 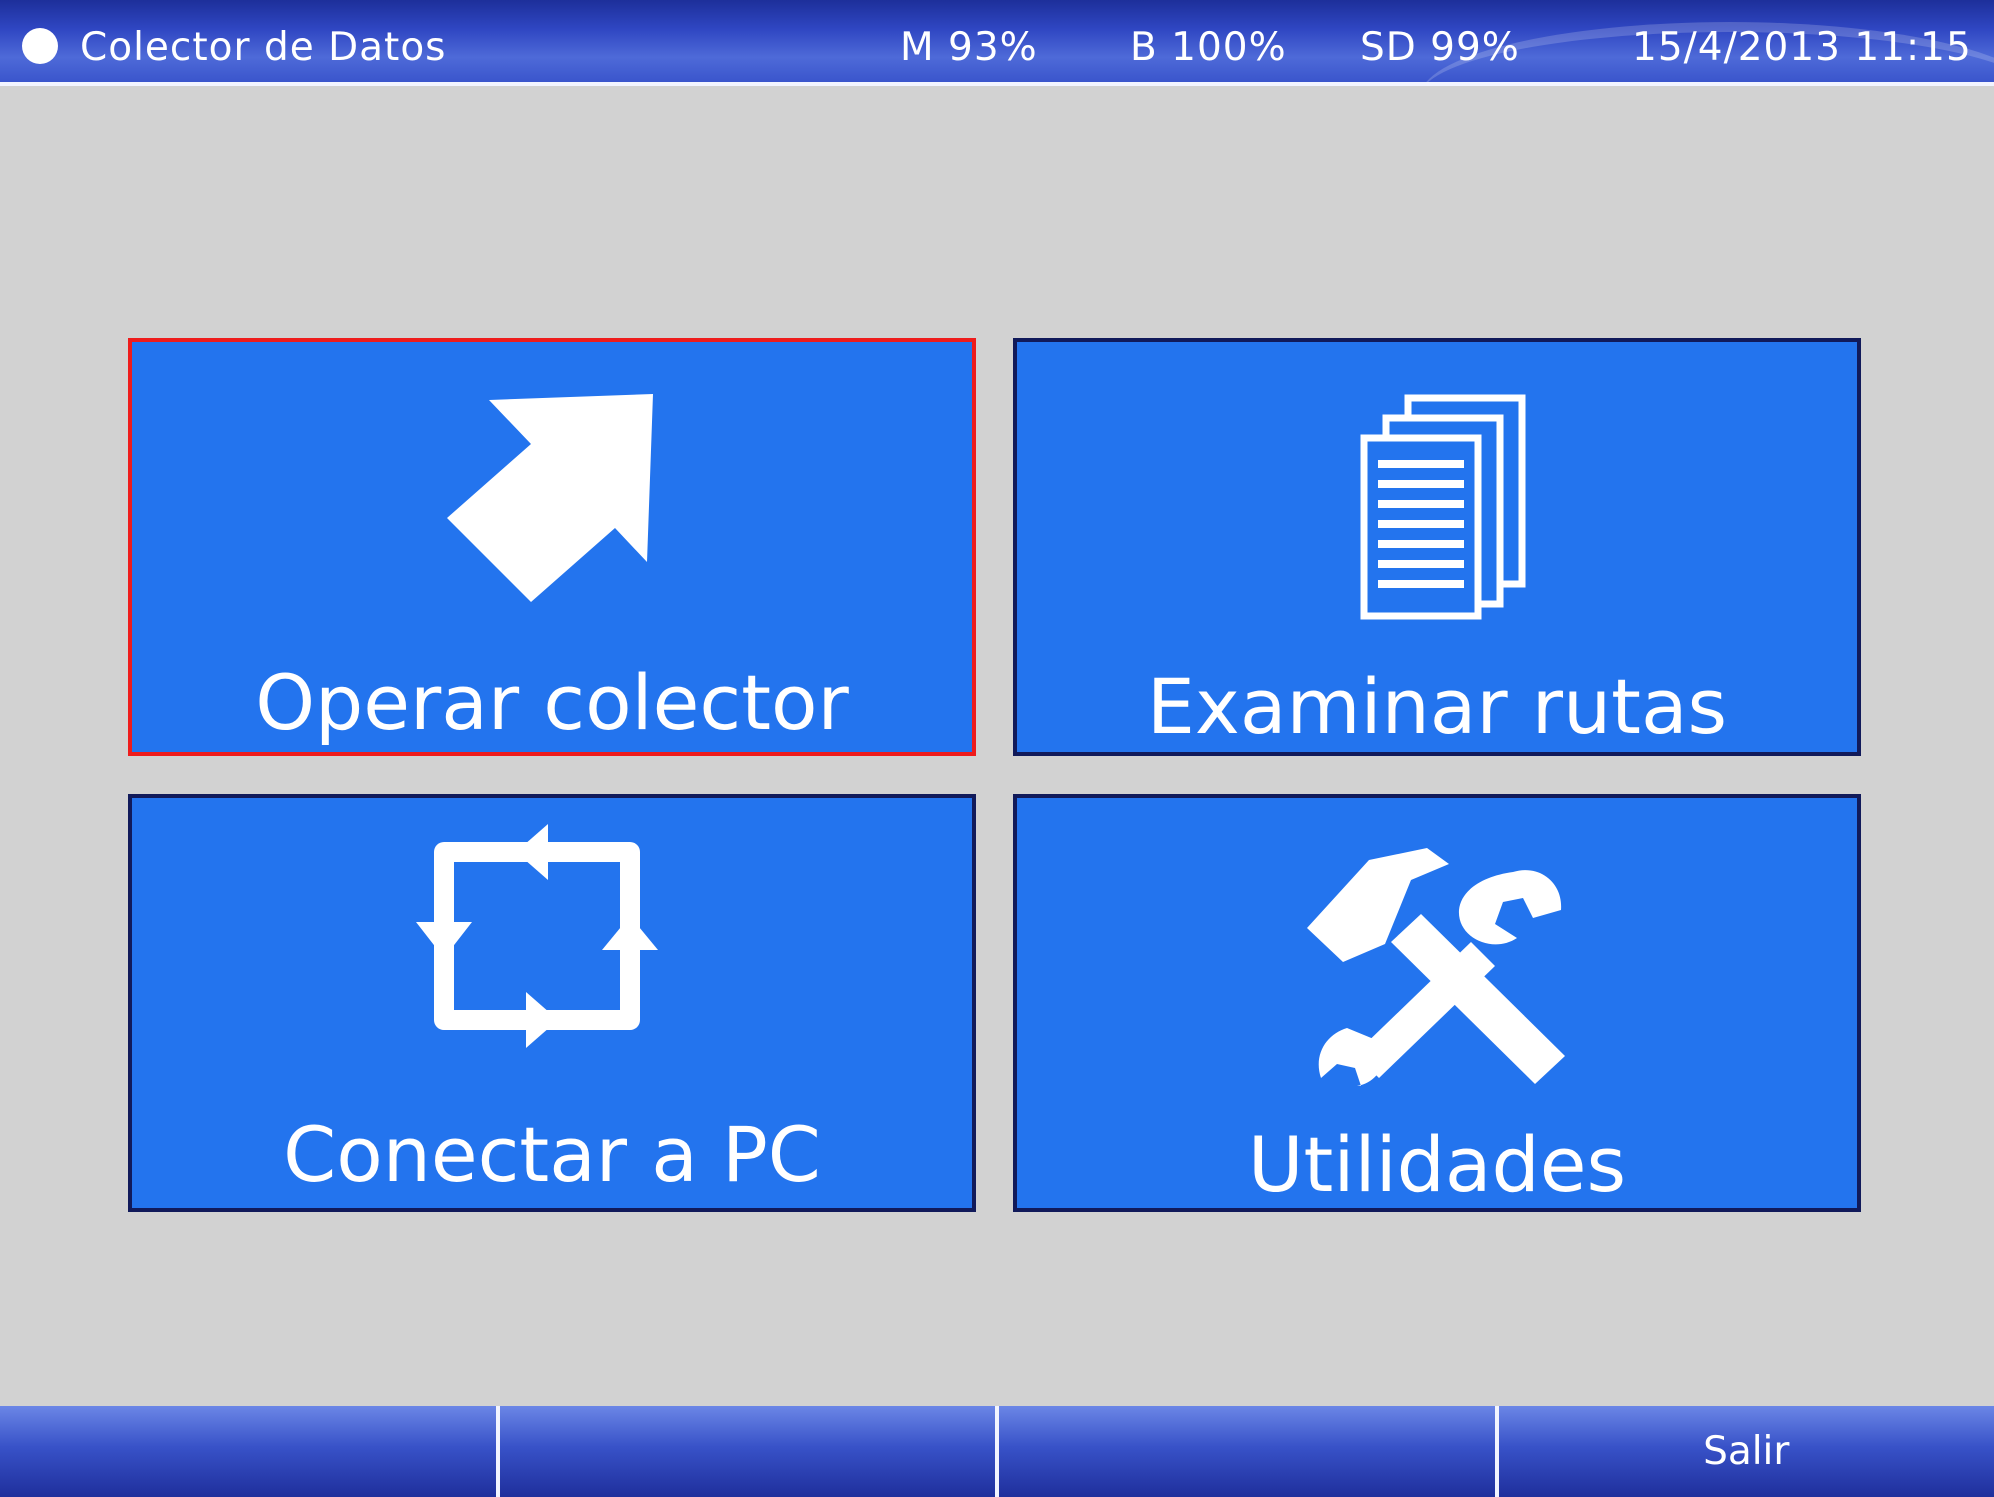 I want to click on sd-card-status: SD 99%, so click(x=1440, y=47).